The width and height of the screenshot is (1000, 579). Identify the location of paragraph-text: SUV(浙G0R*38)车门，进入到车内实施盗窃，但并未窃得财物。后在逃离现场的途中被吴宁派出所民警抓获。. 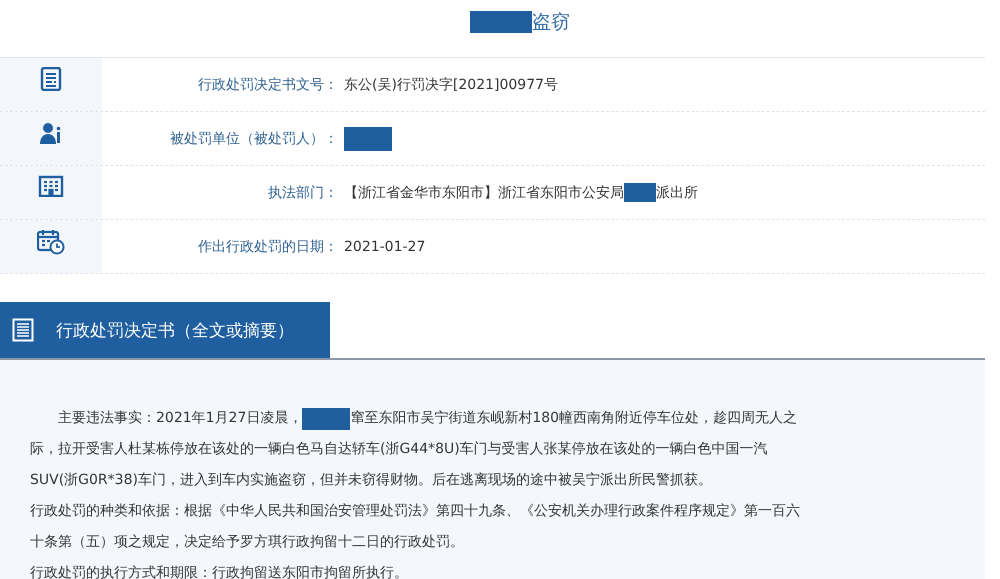
(371, 480).